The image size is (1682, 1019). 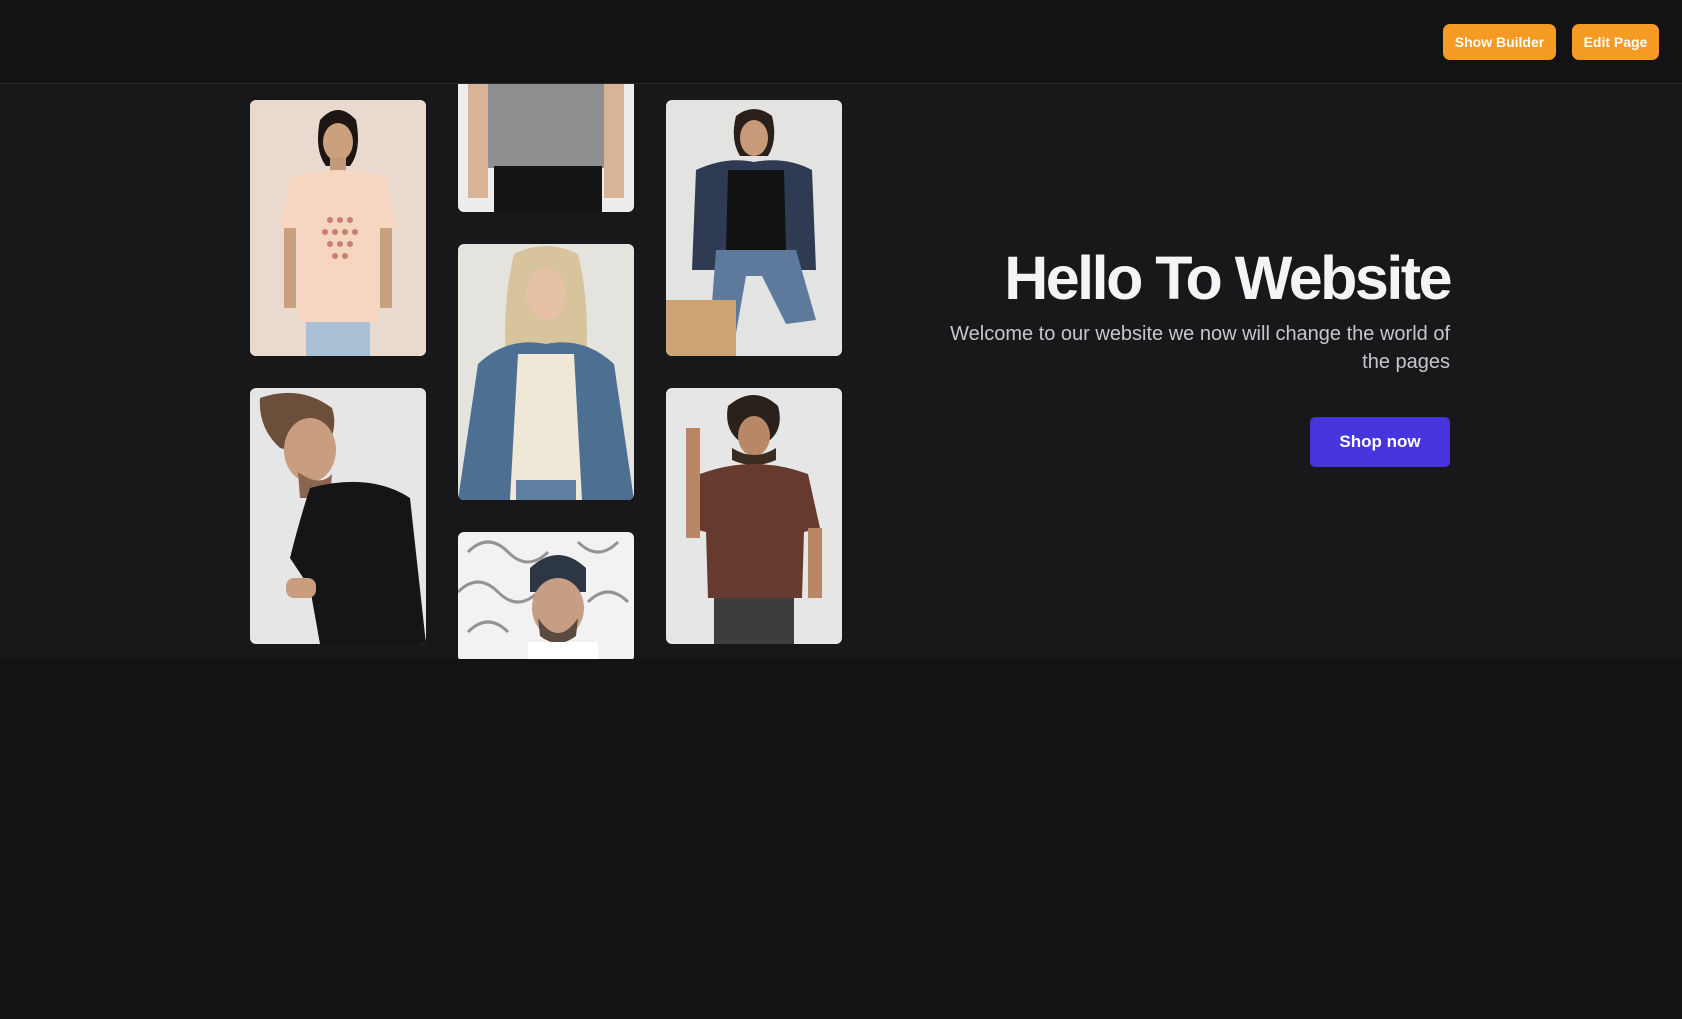 I want to click on hero-title: Hello To Website, so click(x=1228, y=278).